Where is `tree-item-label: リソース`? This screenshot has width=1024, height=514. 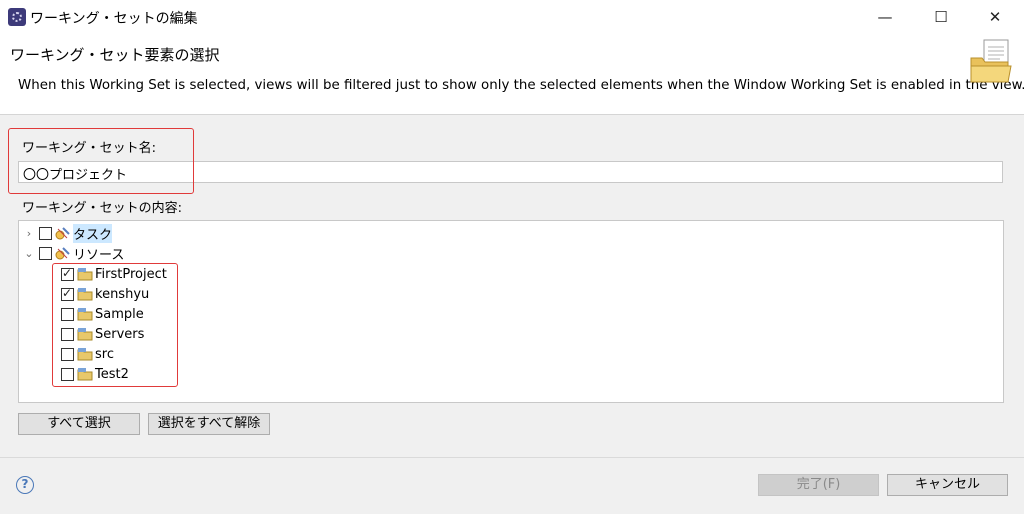 tree-item-label: リソース is located at coordinates (99, 255).